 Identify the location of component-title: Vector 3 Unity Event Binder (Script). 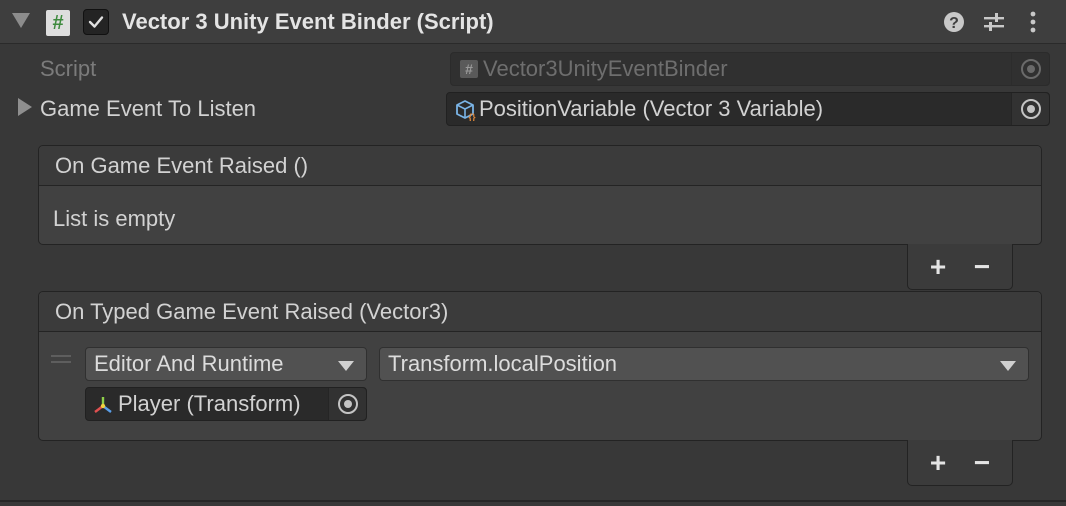
(308, 21).